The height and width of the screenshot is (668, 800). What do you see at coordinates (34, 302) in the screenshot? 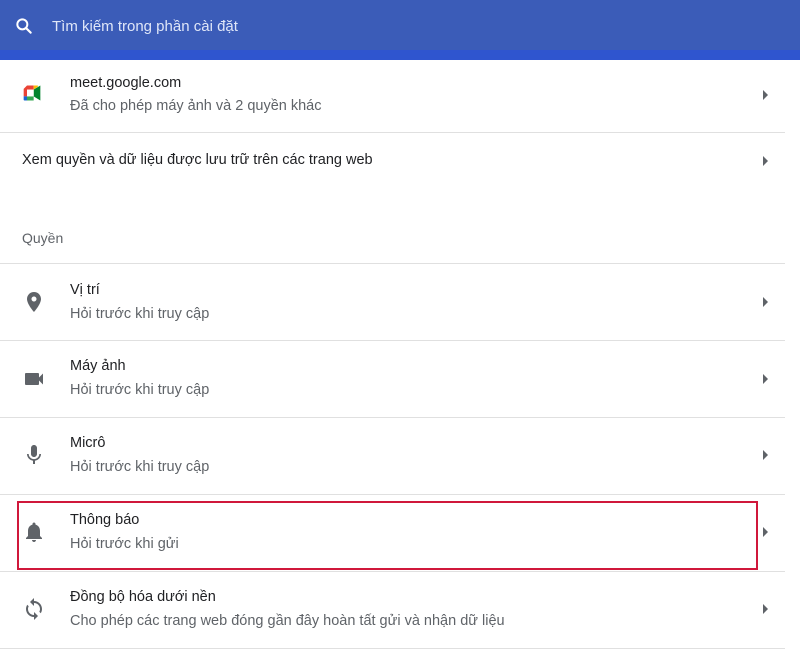
I see `location-pin-icon` at bounding box center [34, 302].